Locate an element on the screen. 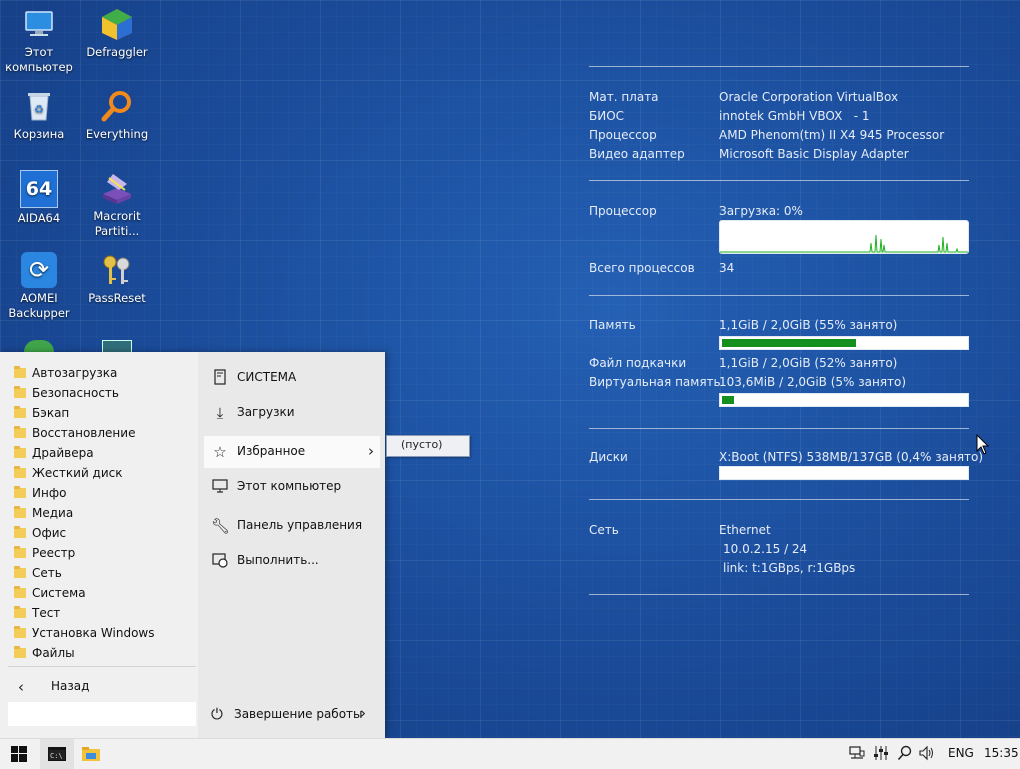 This screenshot has width=1020, height=769. aida64-icon: 64 is located at coordinates (39, 189).